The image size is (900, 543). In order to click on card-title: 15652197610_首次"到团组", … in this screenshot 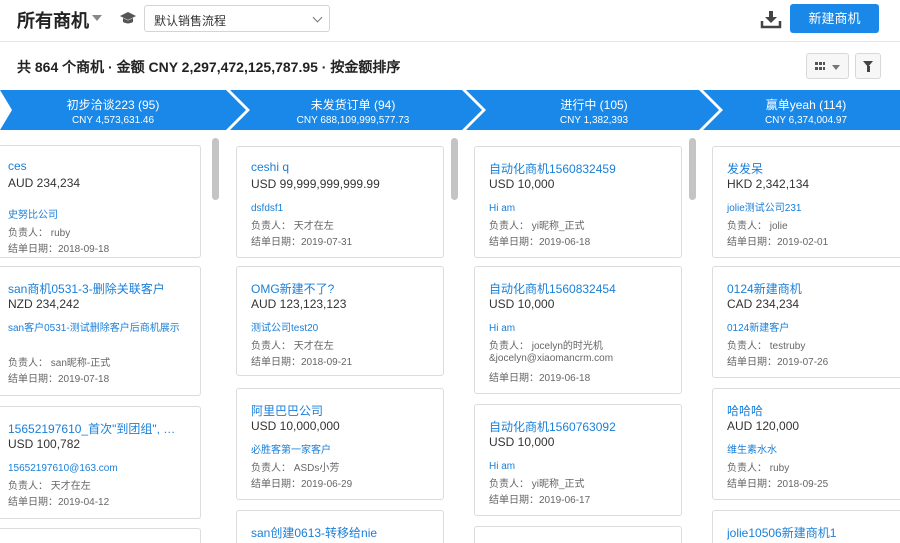, I will do `click(101, 428)`.